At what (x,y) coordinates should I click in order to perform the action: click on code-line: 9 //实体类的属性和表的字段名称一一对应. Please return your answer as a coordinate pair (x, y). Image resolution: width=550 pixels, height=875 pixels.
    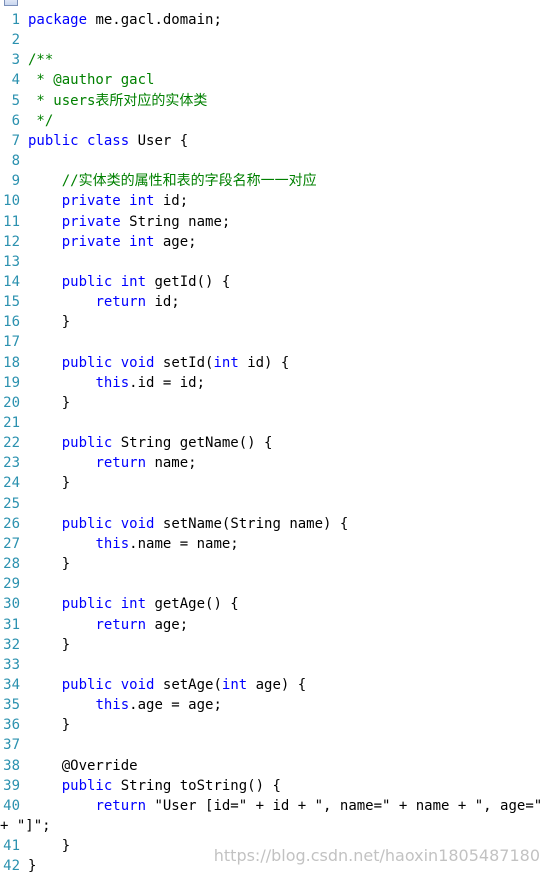
    Looking at the image, I should click on (275, 181).